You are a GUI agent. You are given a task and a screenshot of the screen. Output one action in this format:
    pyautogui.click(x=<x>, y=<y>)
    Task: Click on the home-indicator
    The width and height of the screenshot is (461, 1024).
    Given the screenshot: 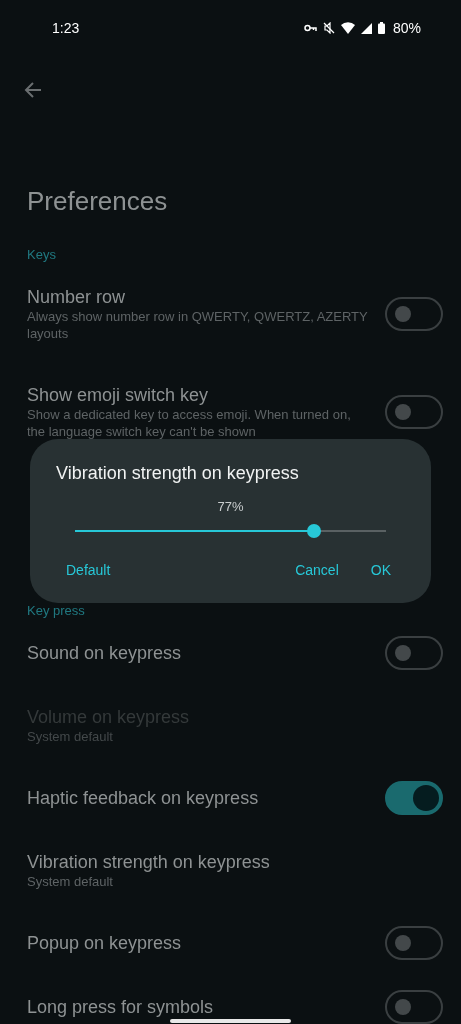 What is the action you would take?
    pyautogui.click(x=230, y=1021)
    